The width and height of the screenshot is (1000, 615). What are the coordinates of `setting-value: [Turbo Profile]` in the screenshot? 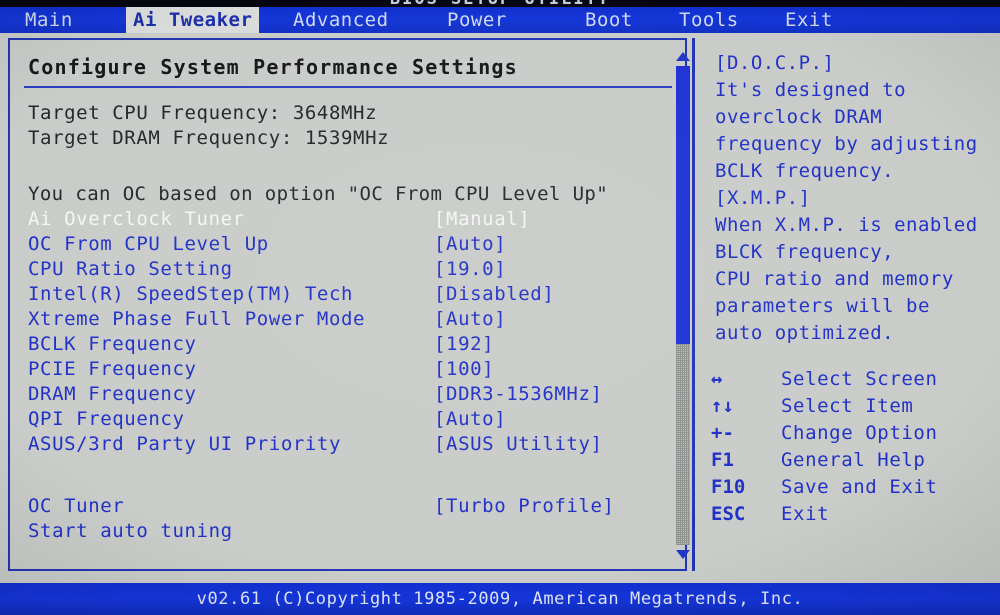 It's located at (524, 506).